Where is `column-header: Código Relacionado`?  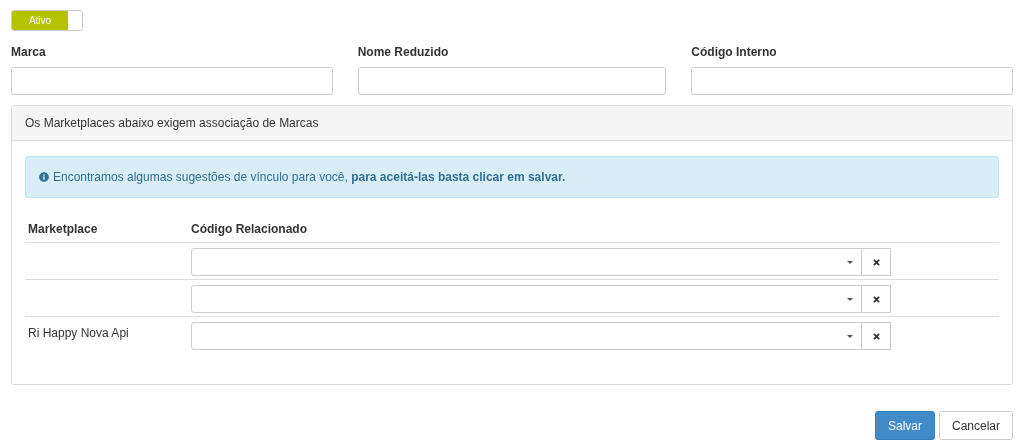 column-header: Código Relacionado is located at coordinates (249, 229).